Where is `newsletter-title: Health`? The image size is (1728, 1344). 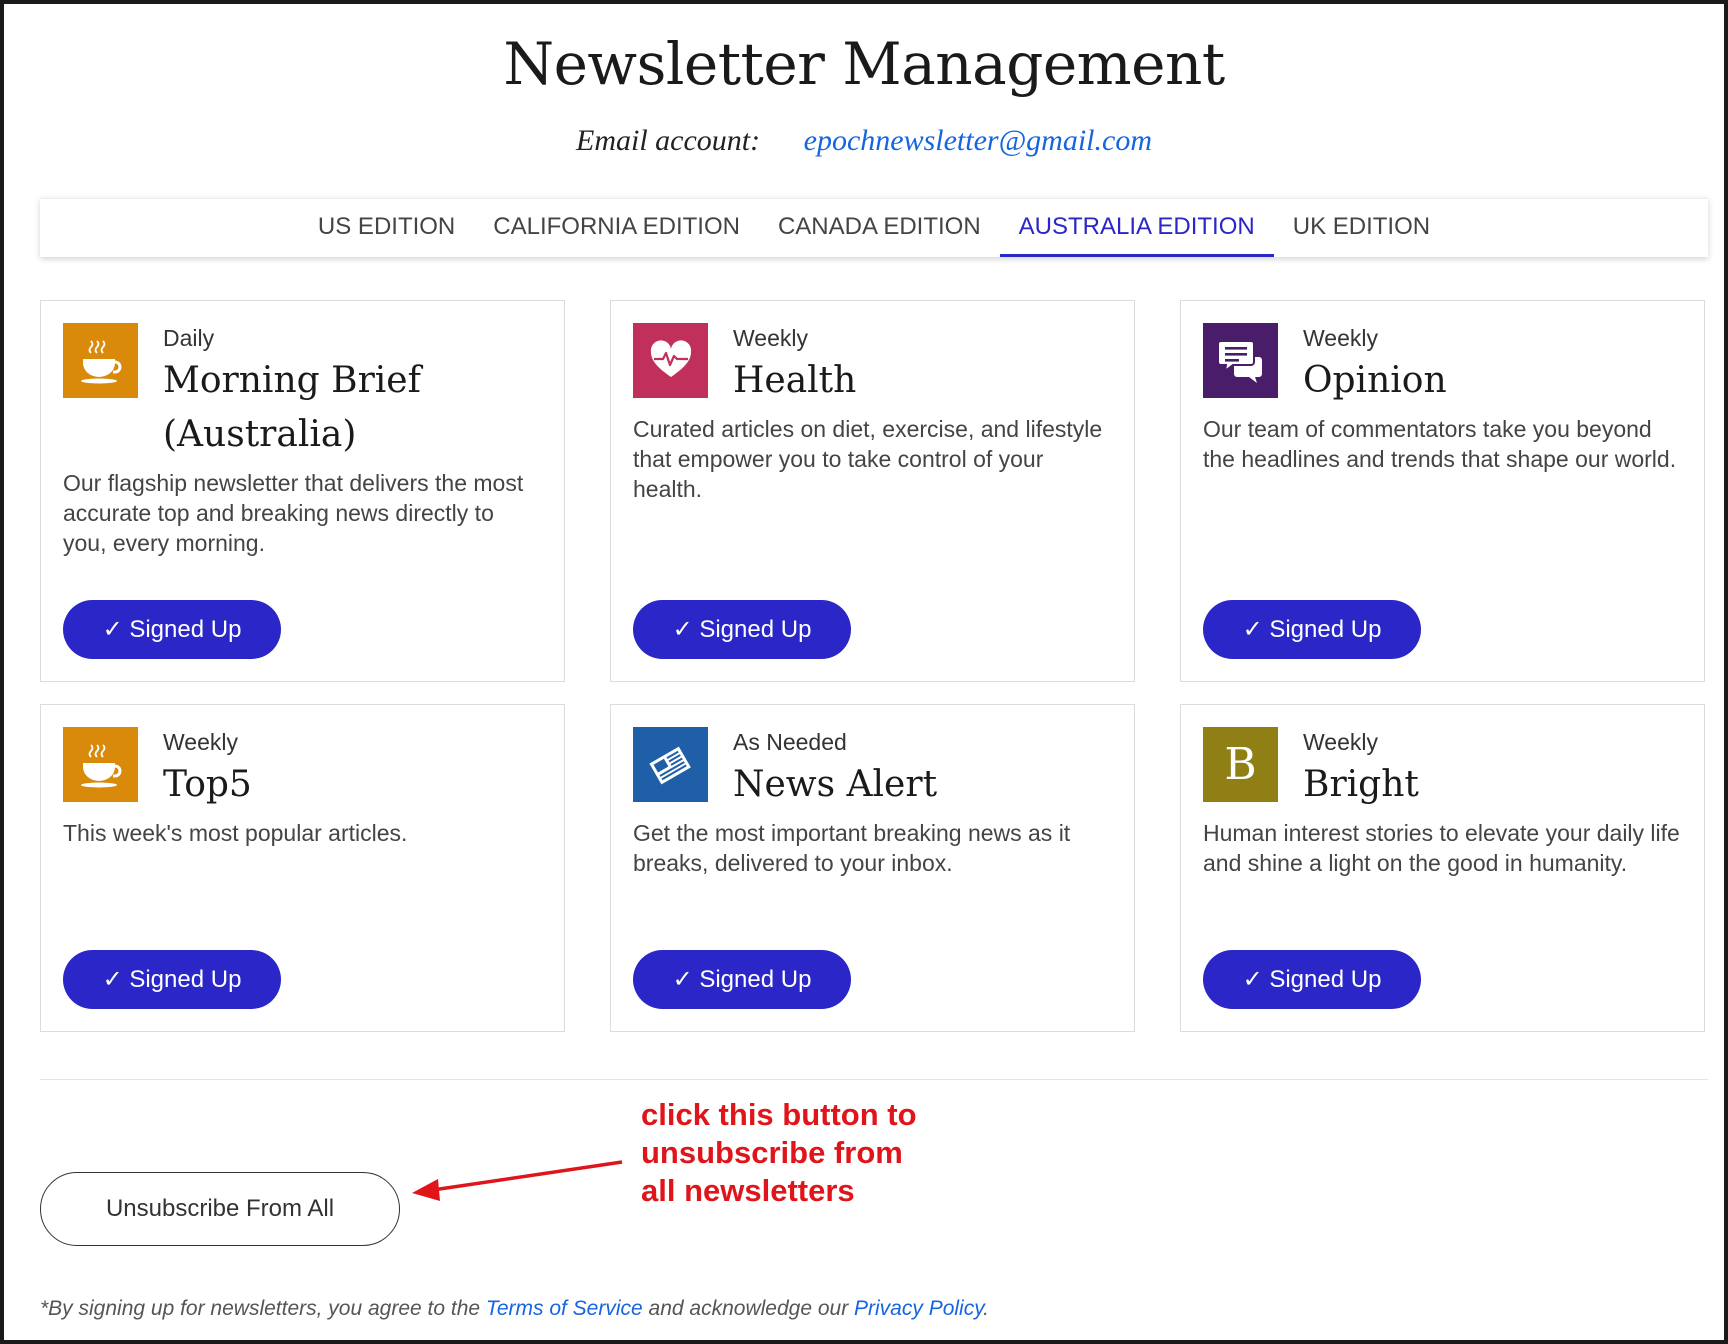
newsletter-title: Health is located at coordinates (795, 380).